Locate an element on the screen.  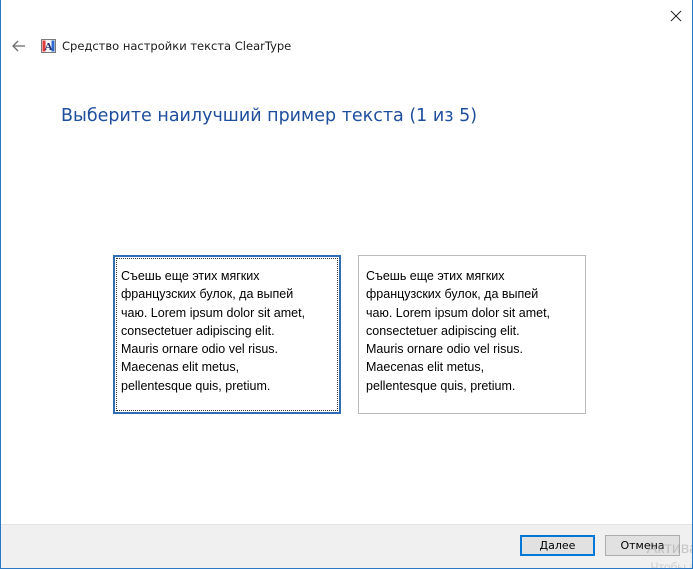
svg-text: A is located at coordinates (49, 47).